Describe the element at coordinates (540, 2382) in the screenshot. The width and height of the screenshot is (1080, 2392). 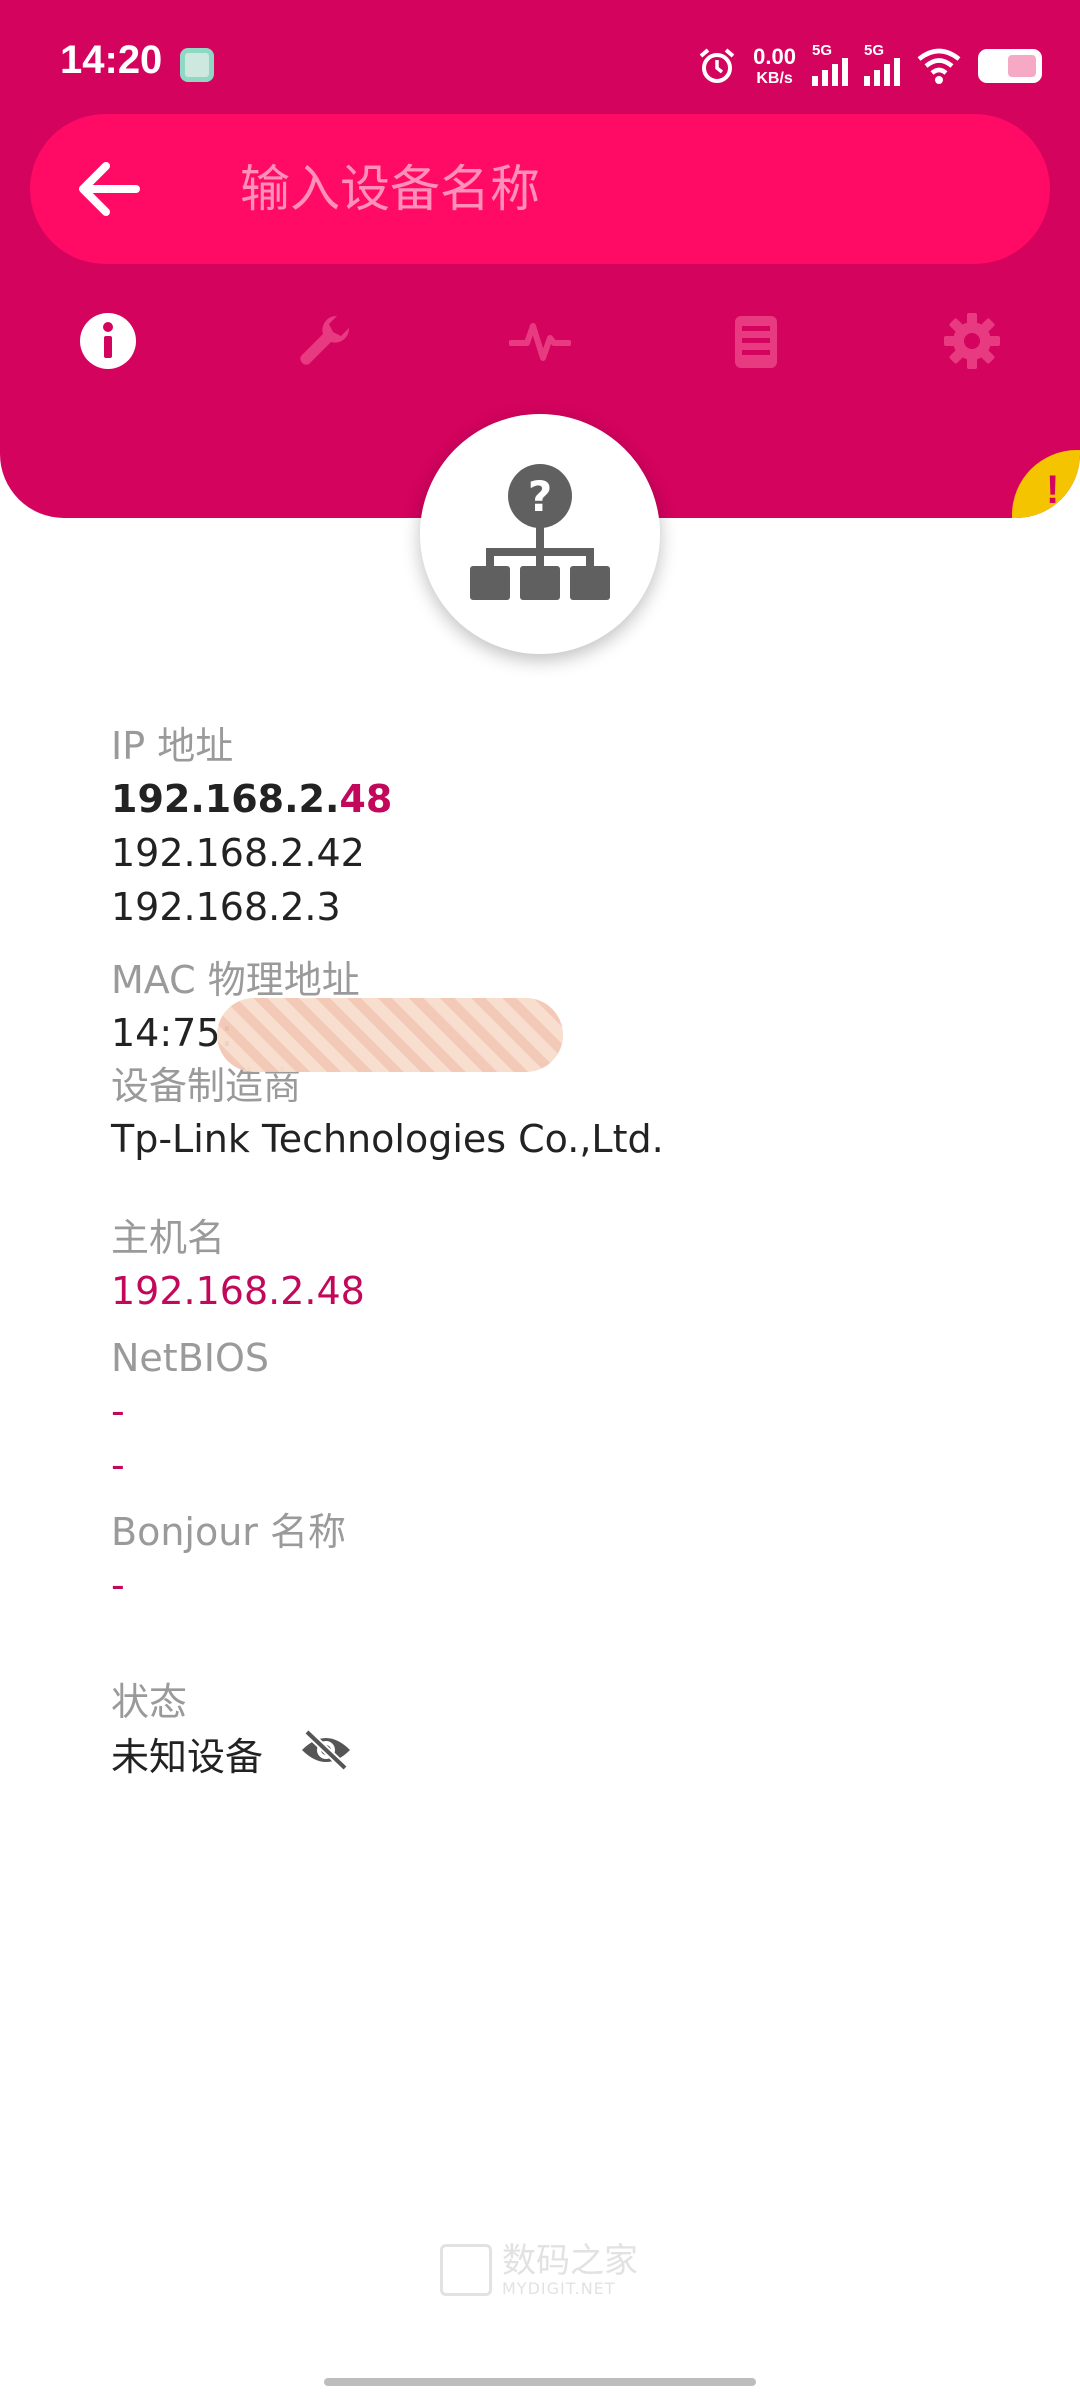
I see `home-indicator` at that location.